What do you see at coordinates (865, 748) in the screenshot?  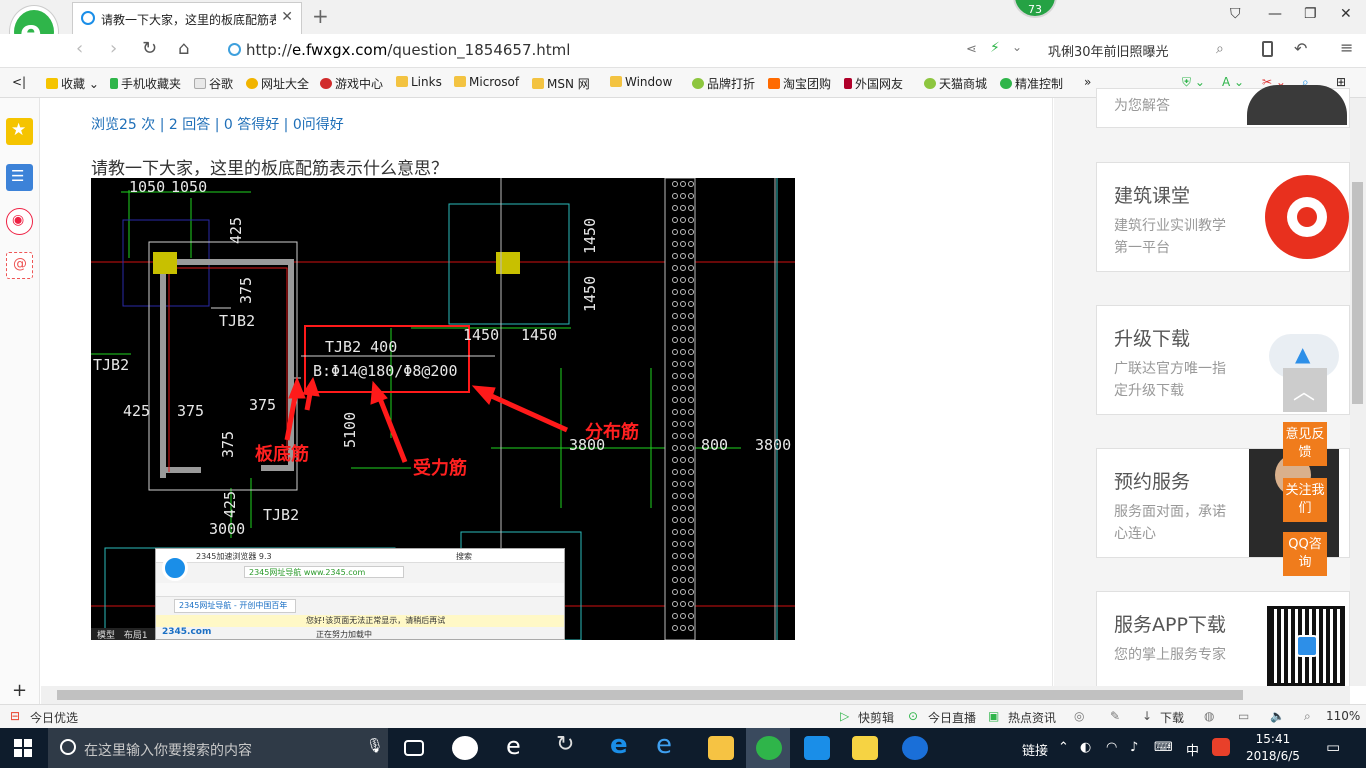 I see `notes-app-icon` at bounding box center [865, 748].